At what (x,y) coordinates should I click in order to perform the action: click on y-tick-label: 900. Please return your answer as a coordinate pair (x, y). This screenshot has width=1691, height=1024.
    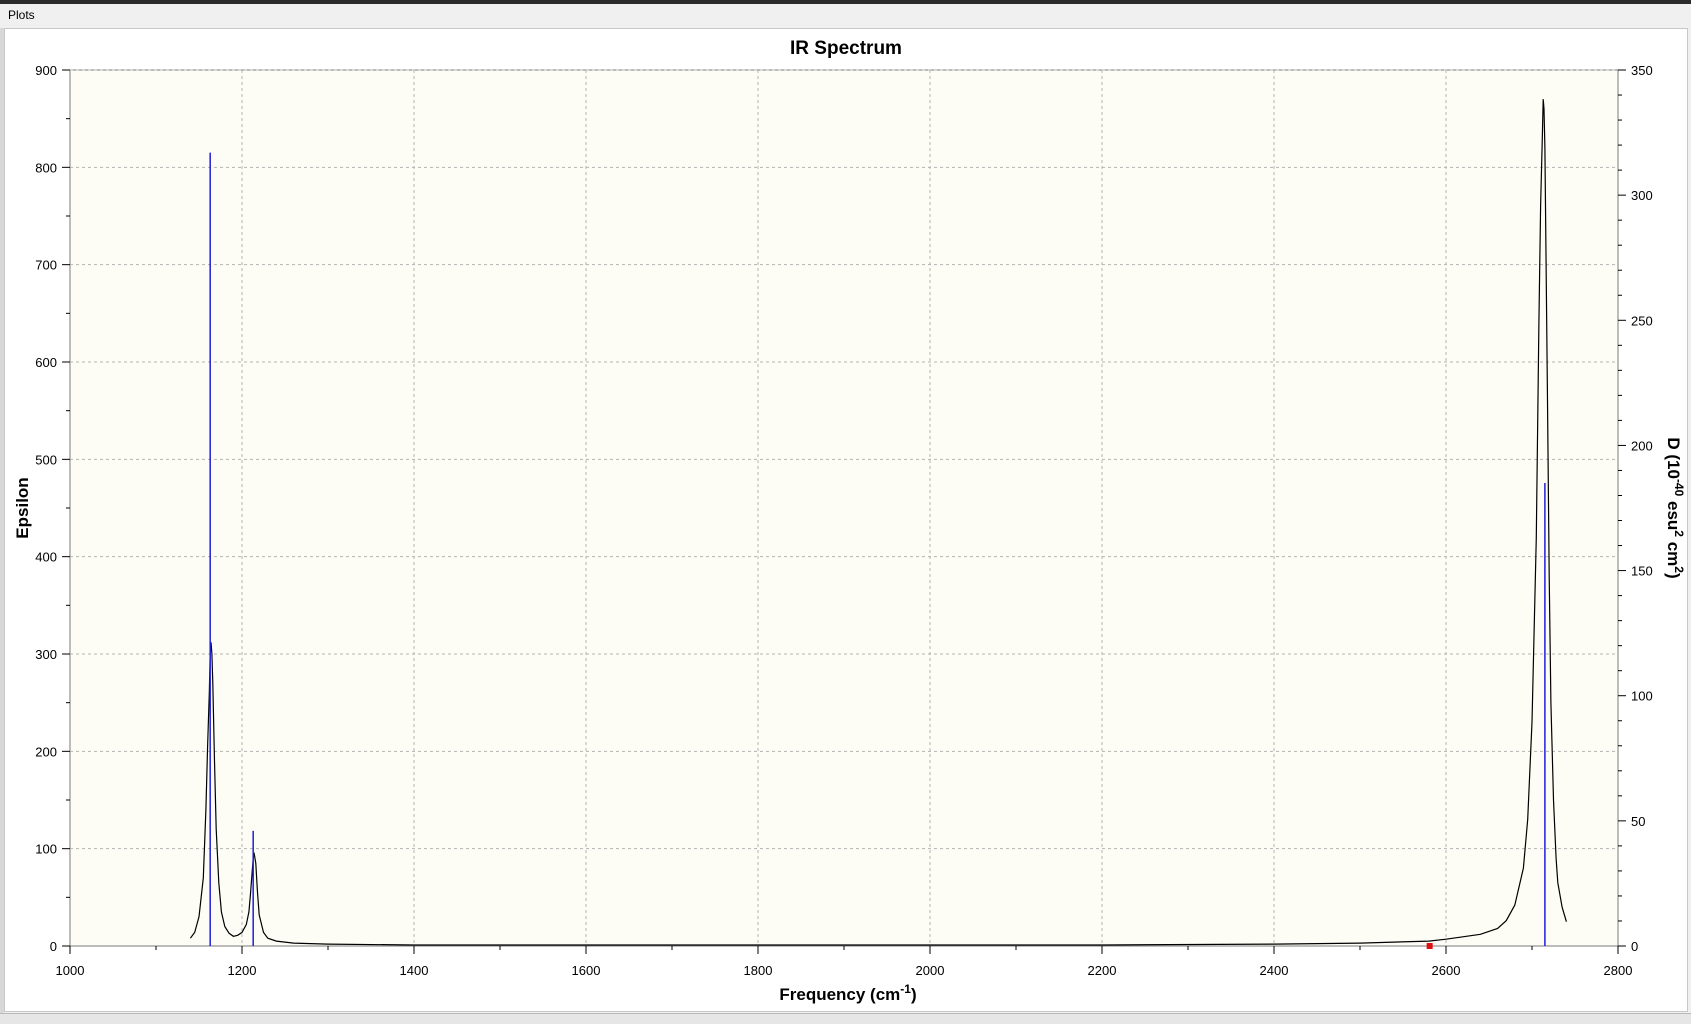
    Looking at the image, I should click on (46, 70).